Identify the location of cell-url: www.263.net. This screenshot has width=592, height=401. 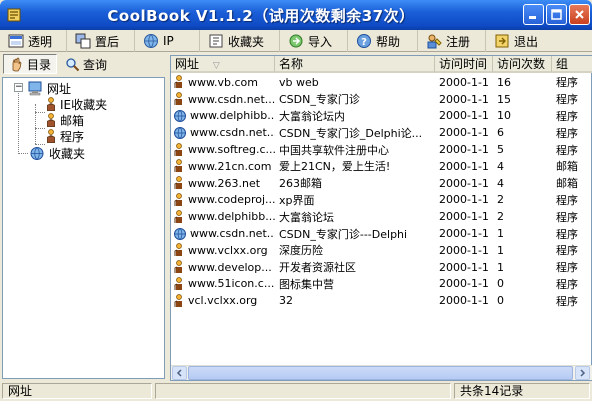
(223, 183).